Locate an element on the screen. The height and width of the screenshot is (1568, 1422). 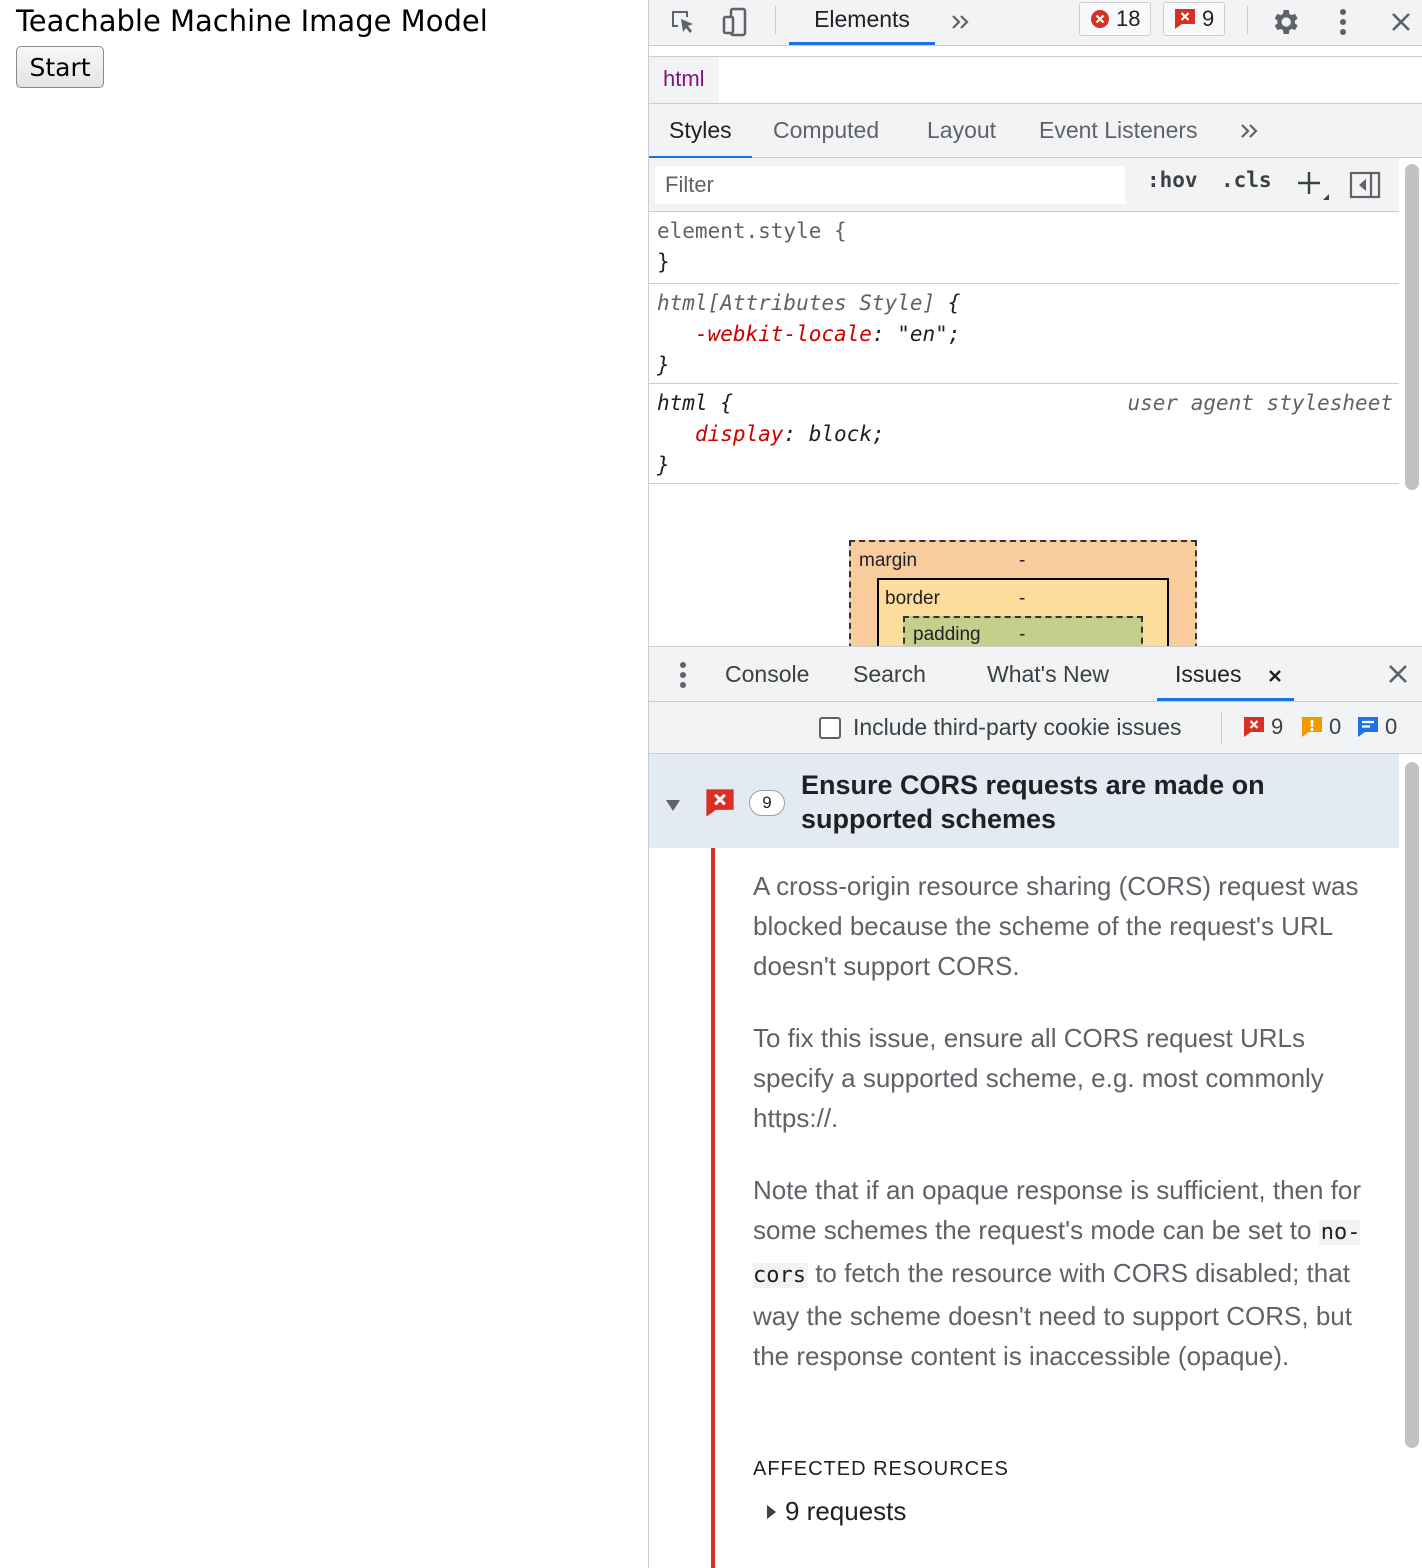
tab-elements: Elements is located at coordinates (862, 23).